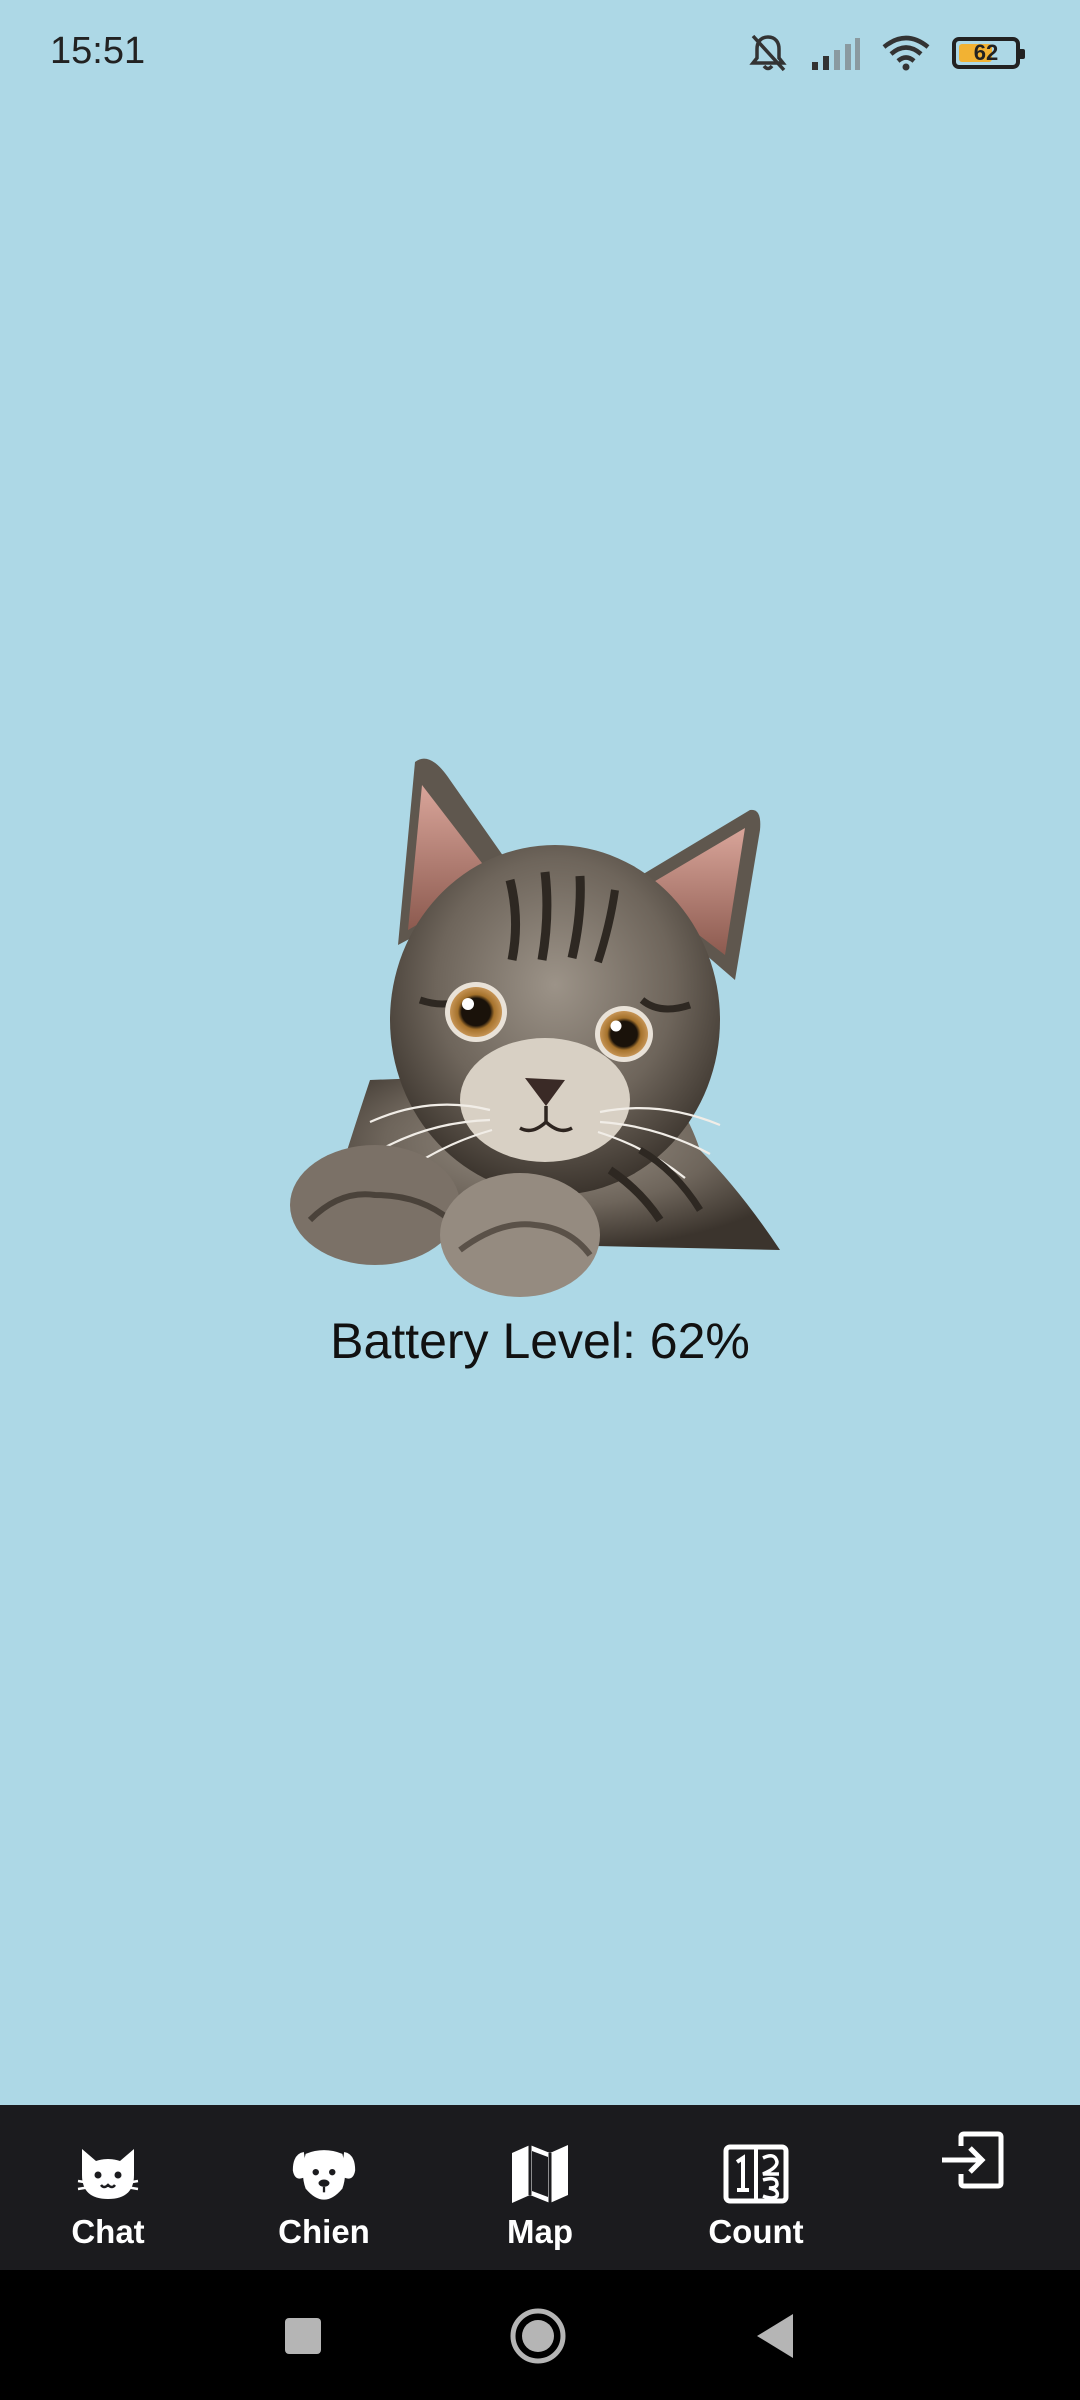 This screenshot has height=2400, width=1080. I want to click on battery-icon: 62, so click(988, 53).